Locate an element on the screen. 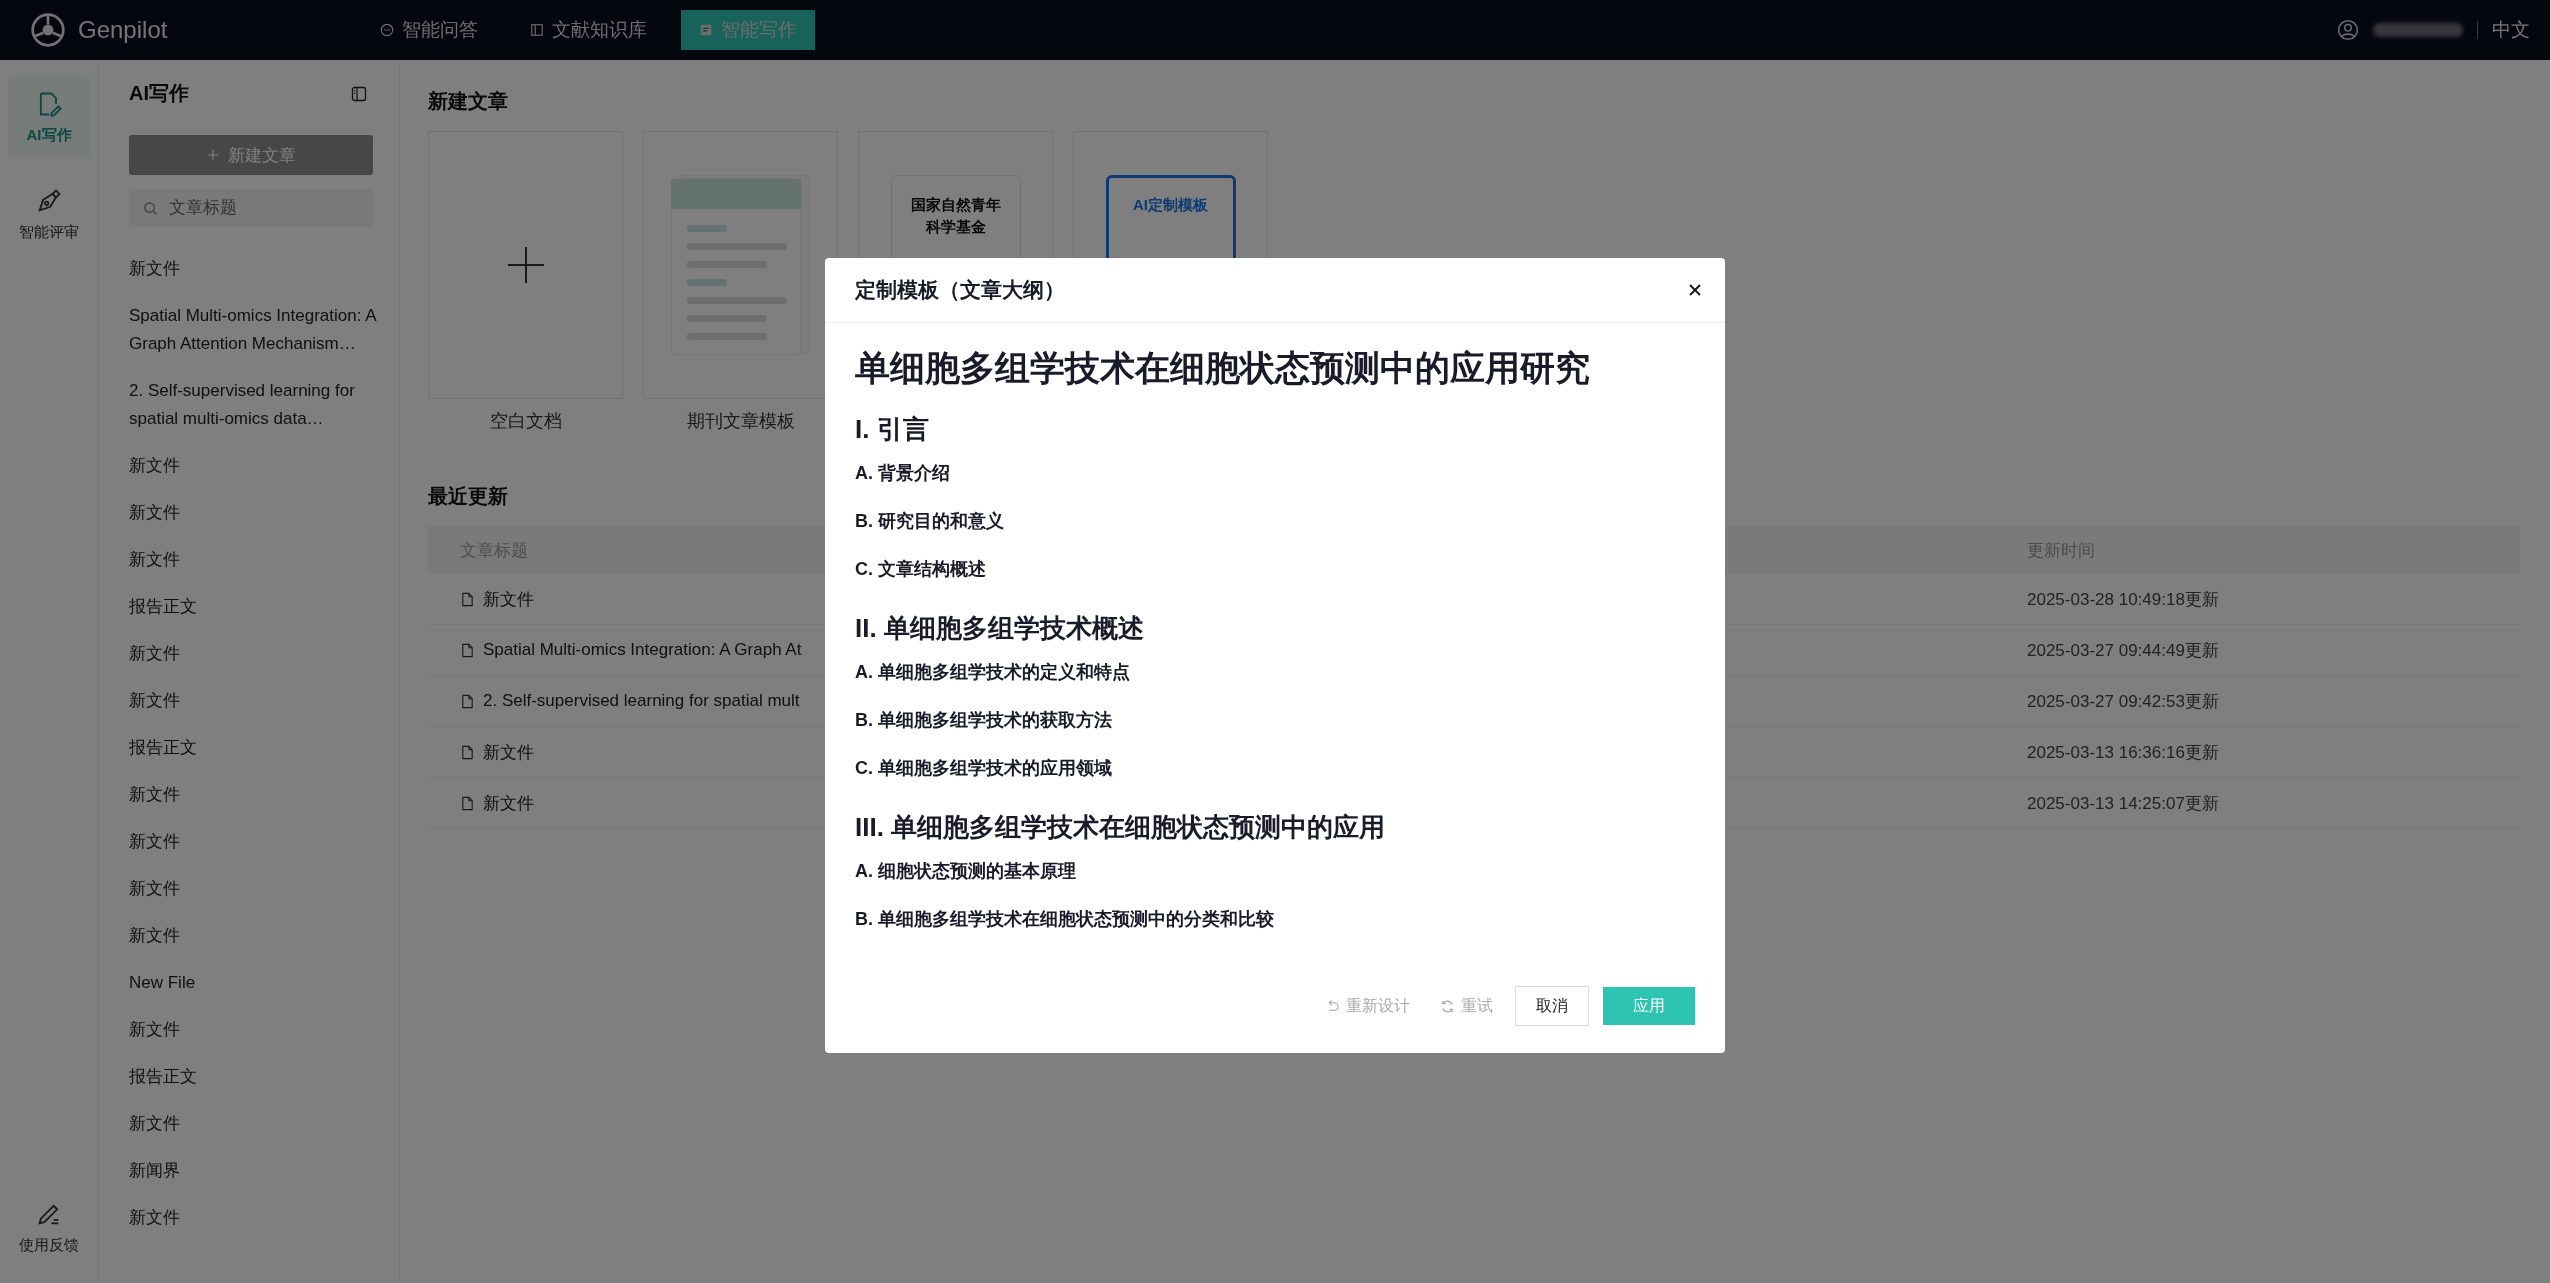 The height and width of the screenshot is (1283, 2550). app-name: Genpilot is located at coordinates (123, 30).